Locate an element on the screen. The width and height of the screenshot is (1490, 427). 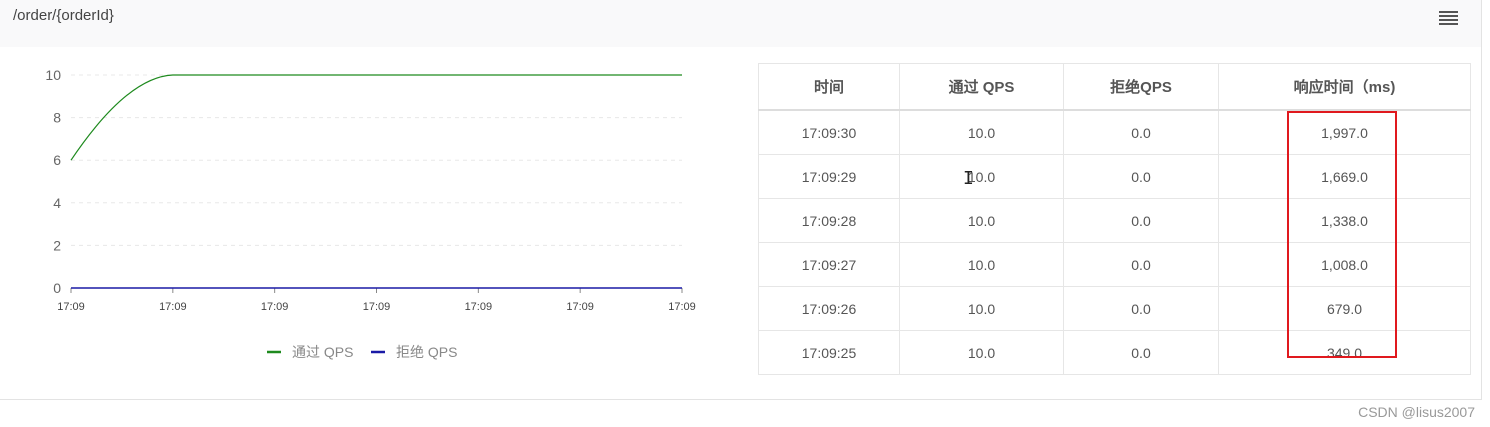
table-row: 17:09:28 10.0 0.0 1,338.0 is located at coordinates (1114, 220).